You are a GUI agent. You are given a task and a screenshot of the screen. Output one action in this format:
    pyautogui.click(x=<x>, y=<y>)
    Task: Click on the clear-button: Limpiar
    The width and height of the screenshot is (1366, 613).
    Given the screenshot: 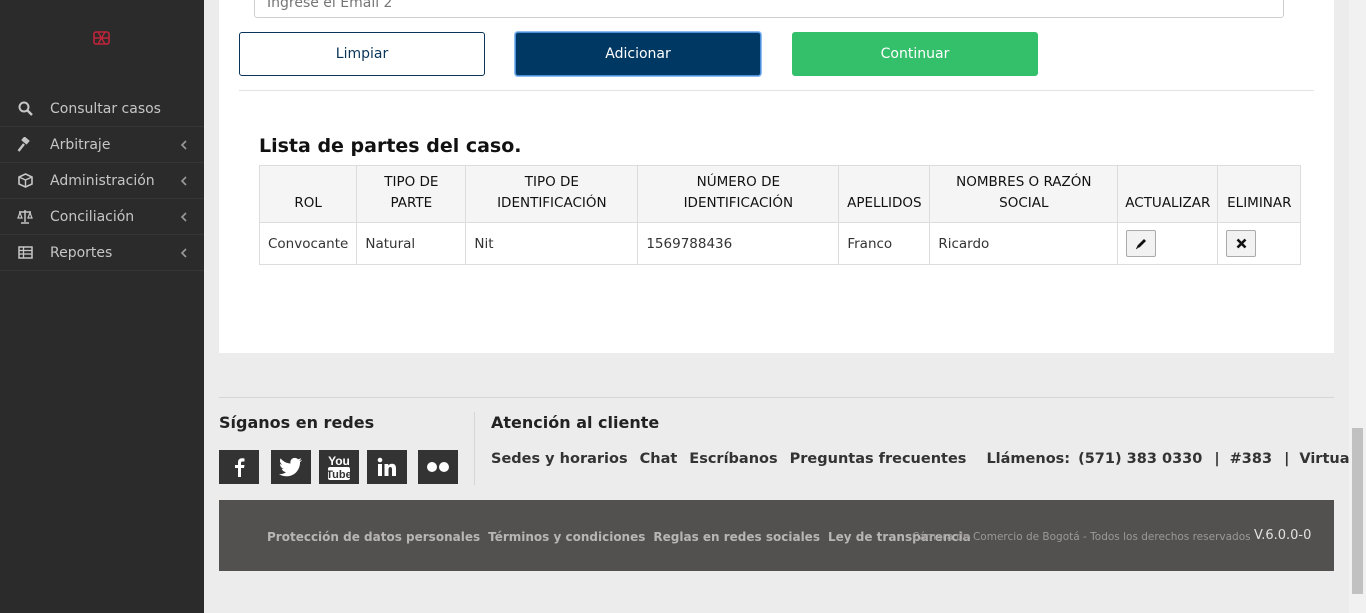 What is the action you would take?
    pyautogui.click(x=362, y=54)
    